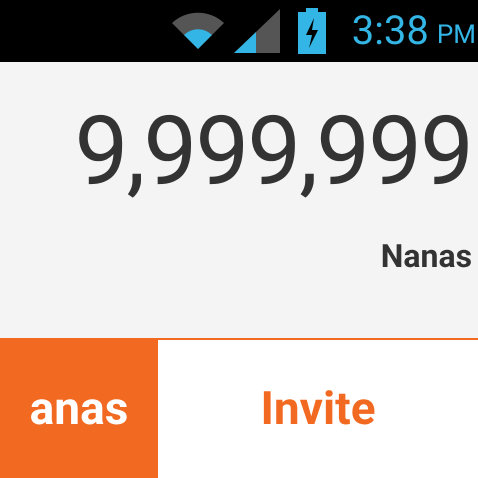 This screenshot has width=478, height=478. What do you see at coordinates (312, 31) in the screenshot?
I see `battery-charging-icon` at bounding box center [312, 31].